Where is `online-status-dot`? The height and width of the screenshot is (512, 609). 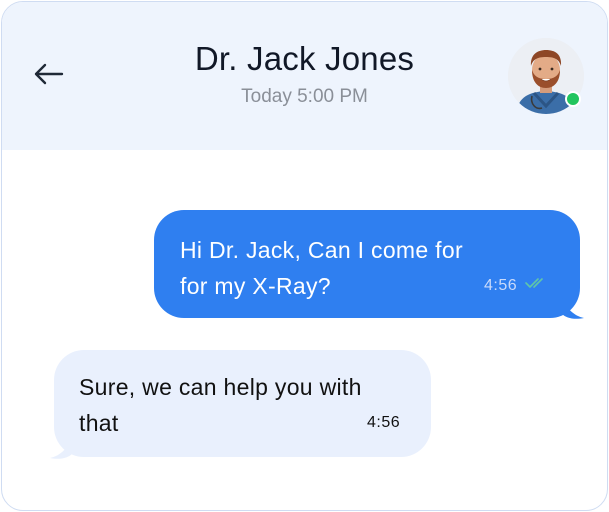
online-status-dot is located at coordinates (573, 99).